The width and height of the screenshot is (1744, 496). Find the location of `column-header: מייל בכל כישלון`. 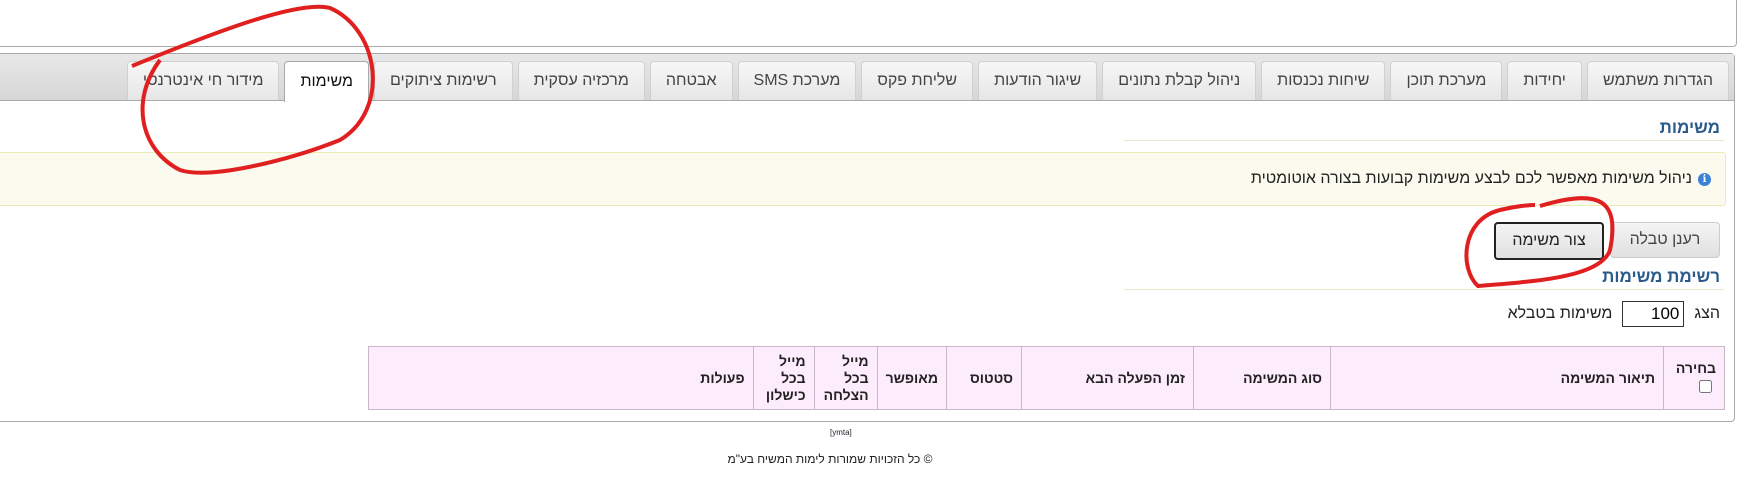

column-header: מייל בכל כישלון is located at coordinates (783, 378).